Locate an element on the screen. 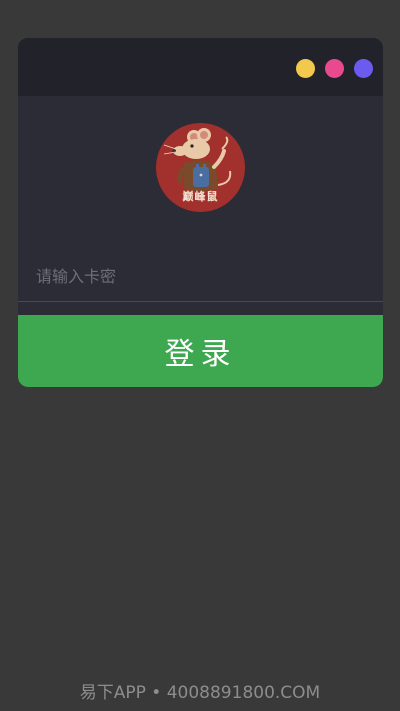  logo-avatar: 巅峰鼠 is located at coordinates (200, 167).